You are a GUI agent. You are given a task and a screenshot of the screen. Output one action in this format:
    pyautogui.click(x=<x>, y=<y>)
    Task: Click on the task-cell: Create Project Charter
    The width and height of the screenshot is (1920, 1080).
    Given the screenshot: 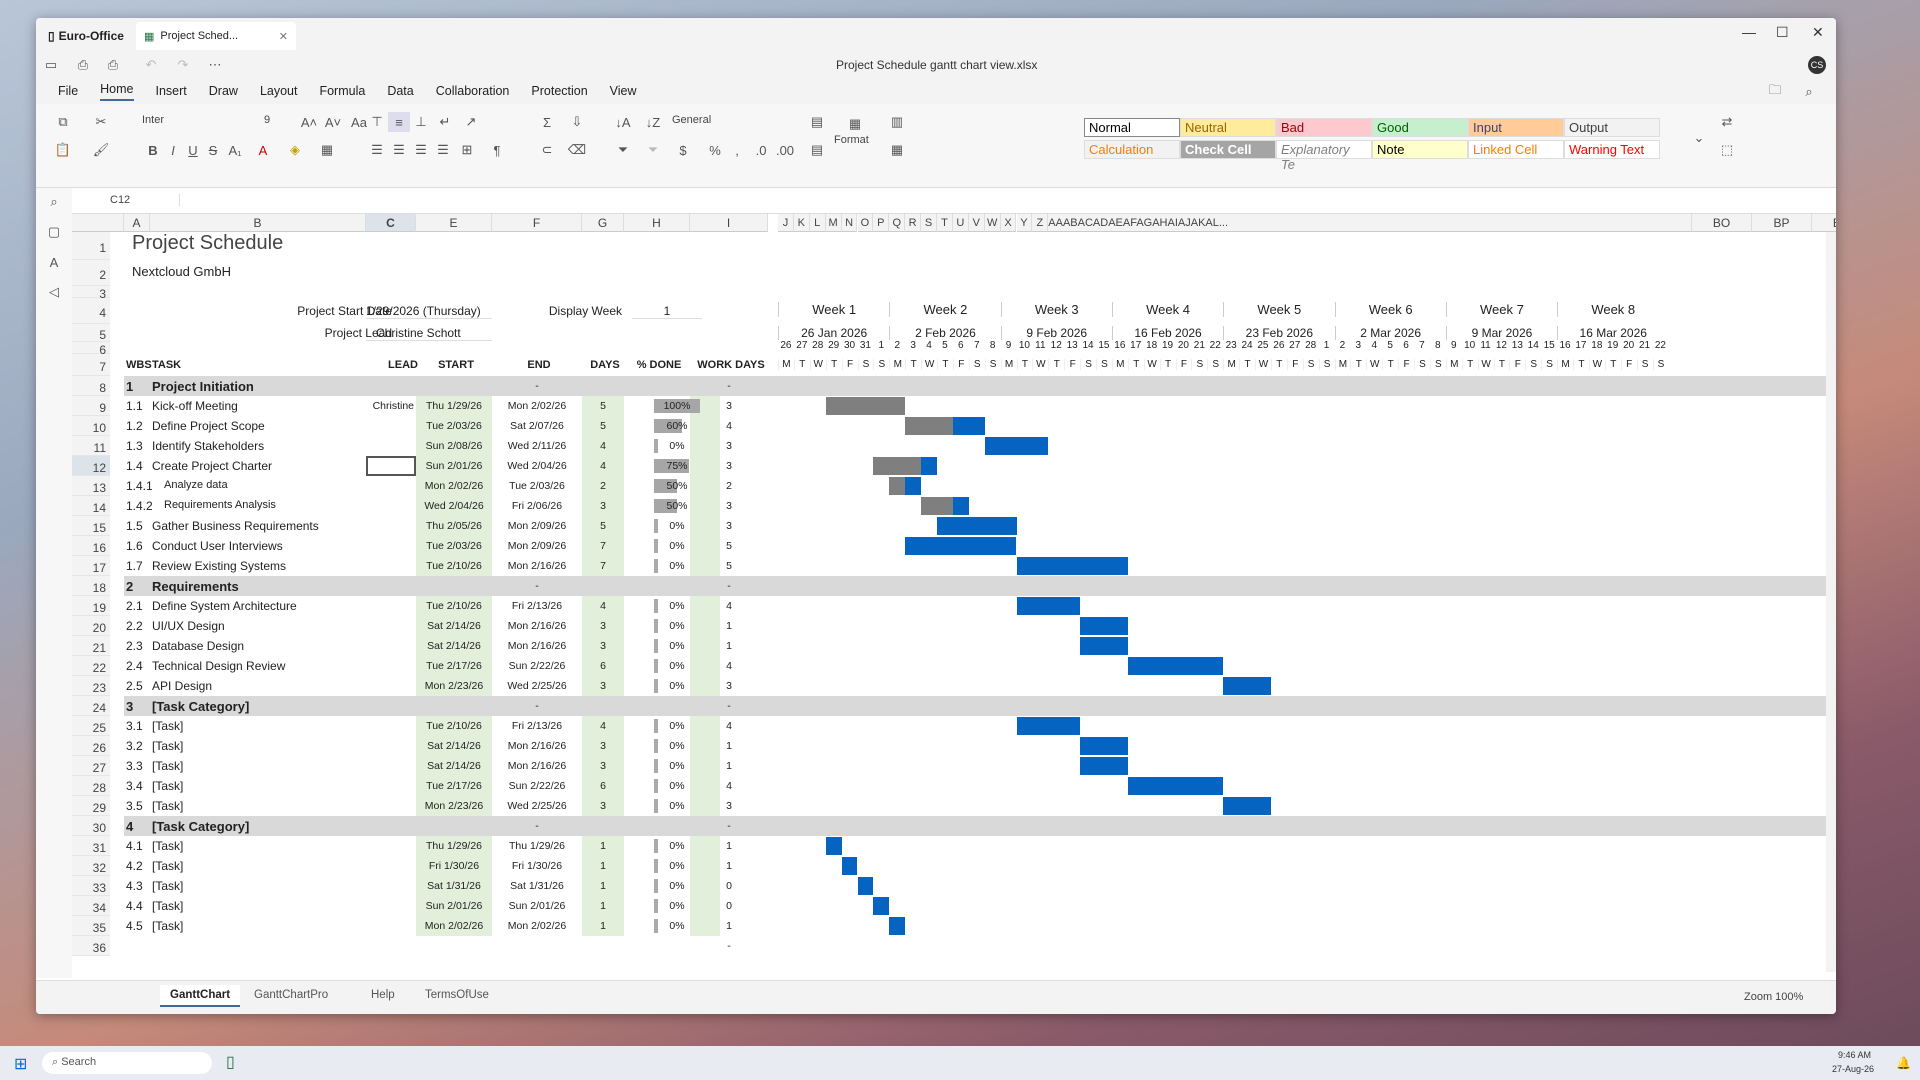 What is the action you would take?
    pyautogui.click(x=257, y=466)
    